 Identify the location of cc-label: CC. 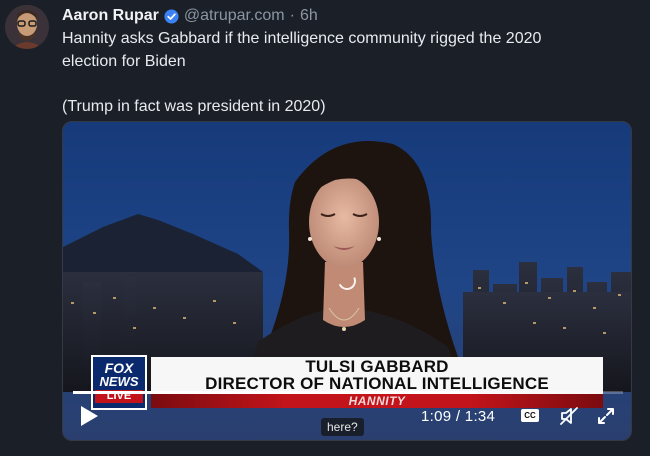
(530, 415).